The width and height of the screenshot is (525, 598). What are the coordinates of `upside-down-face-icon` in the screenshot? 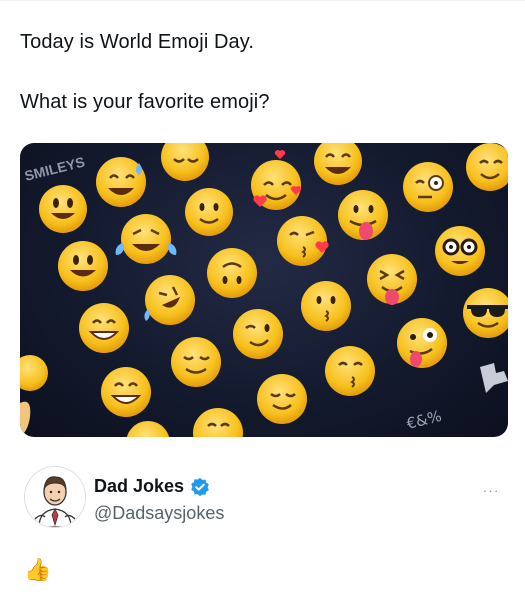 It's located at (232, 273).